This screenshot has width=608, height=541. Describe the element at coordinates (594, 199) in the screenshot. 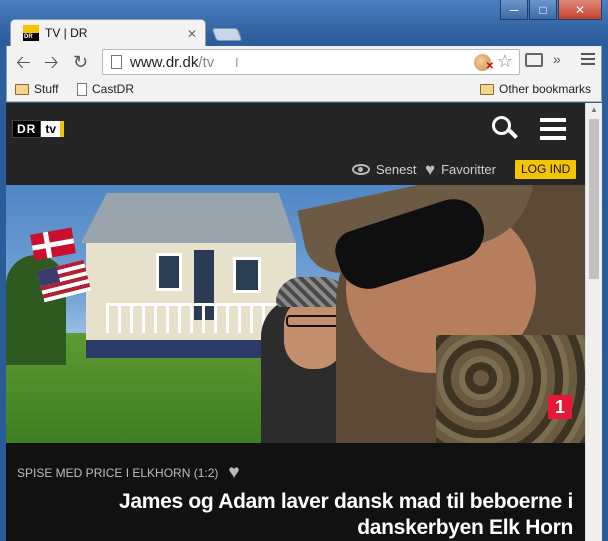

I see `scroll-thumb` at that location.